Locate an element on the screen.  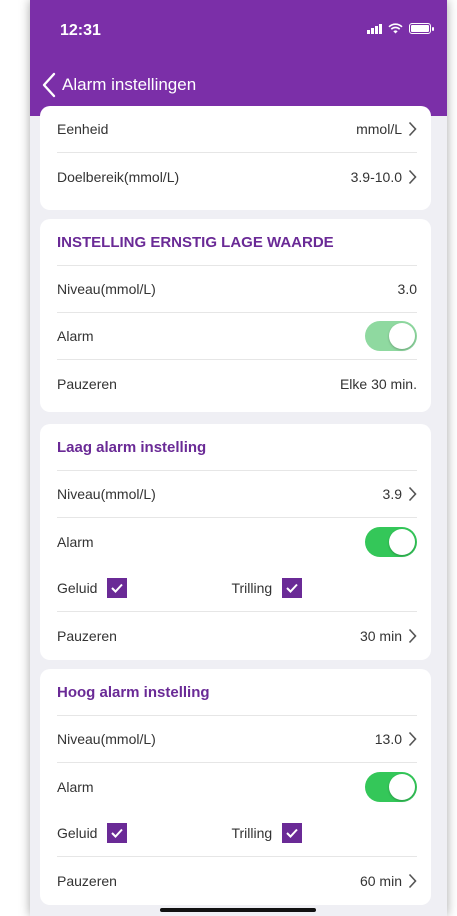
low-pauzeren-row: Pauzeren 30 min is located at coordinates (237, 635).